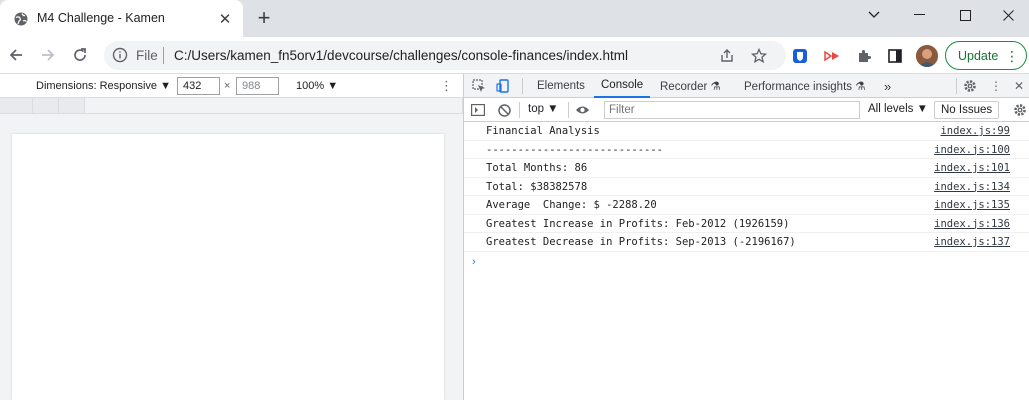  What do you see at coordinates (537, 168) in the screenshot?
I see `log-message: Total Months: 86` at bounding box center [537, 168].